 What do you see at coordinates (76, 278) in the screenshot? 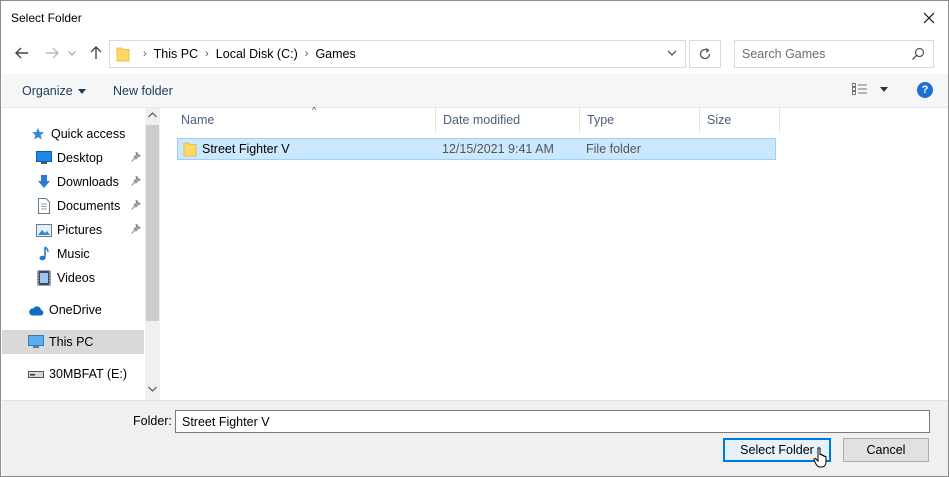
I see `sidebar-item-label: Videos` at bounding box center [76, 278].